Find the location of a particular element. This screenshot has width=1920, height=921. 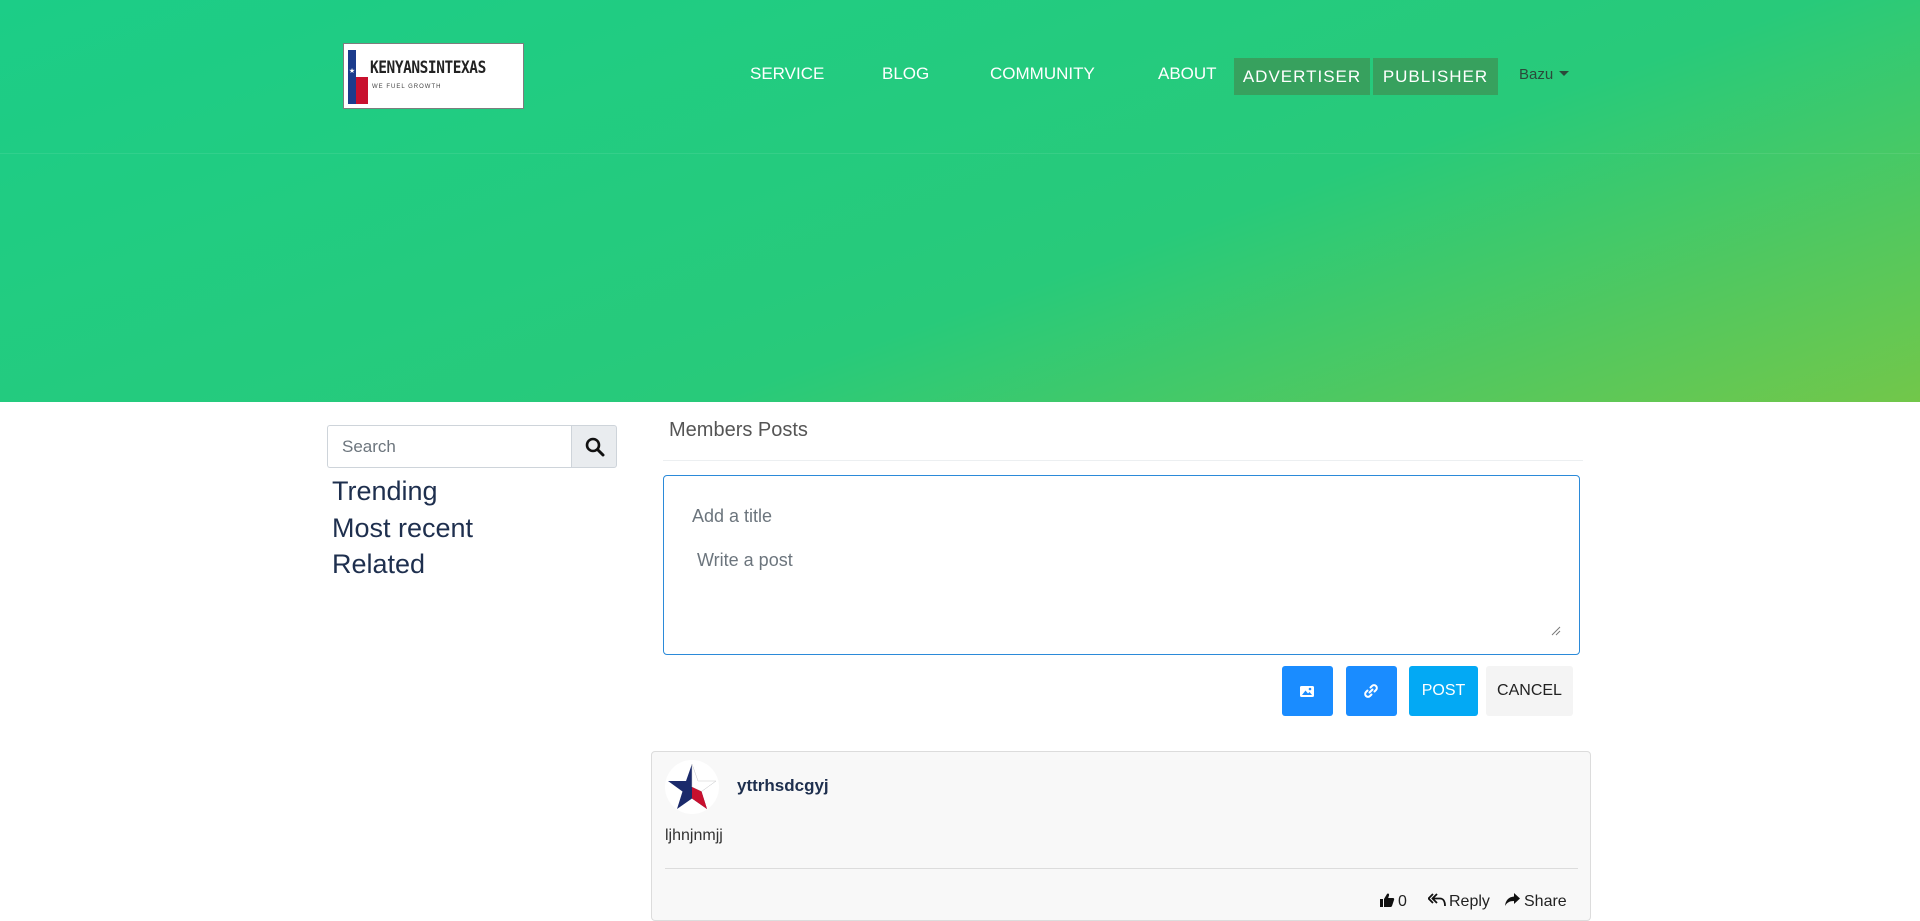

texas-star-avatar-icon is located at coordinates (692, 786).